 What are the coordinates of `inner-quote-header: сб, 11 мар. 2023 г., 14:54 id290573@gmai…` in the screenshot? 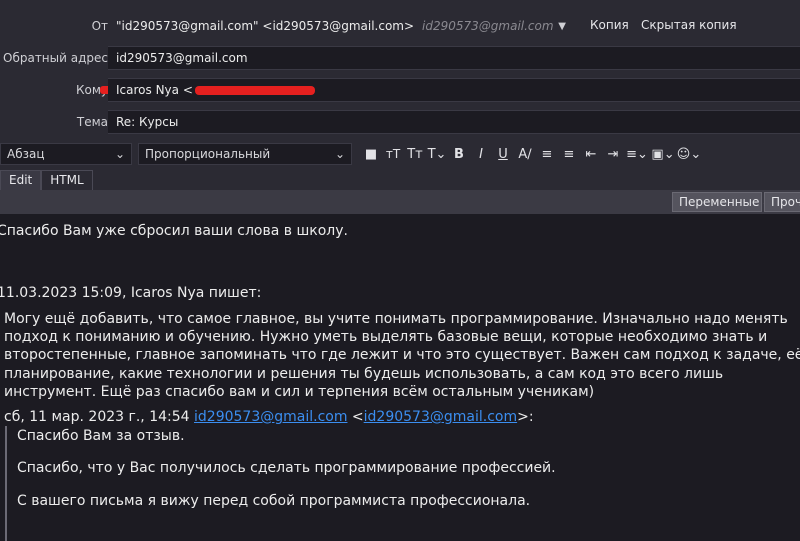 It's located at (269, 417).